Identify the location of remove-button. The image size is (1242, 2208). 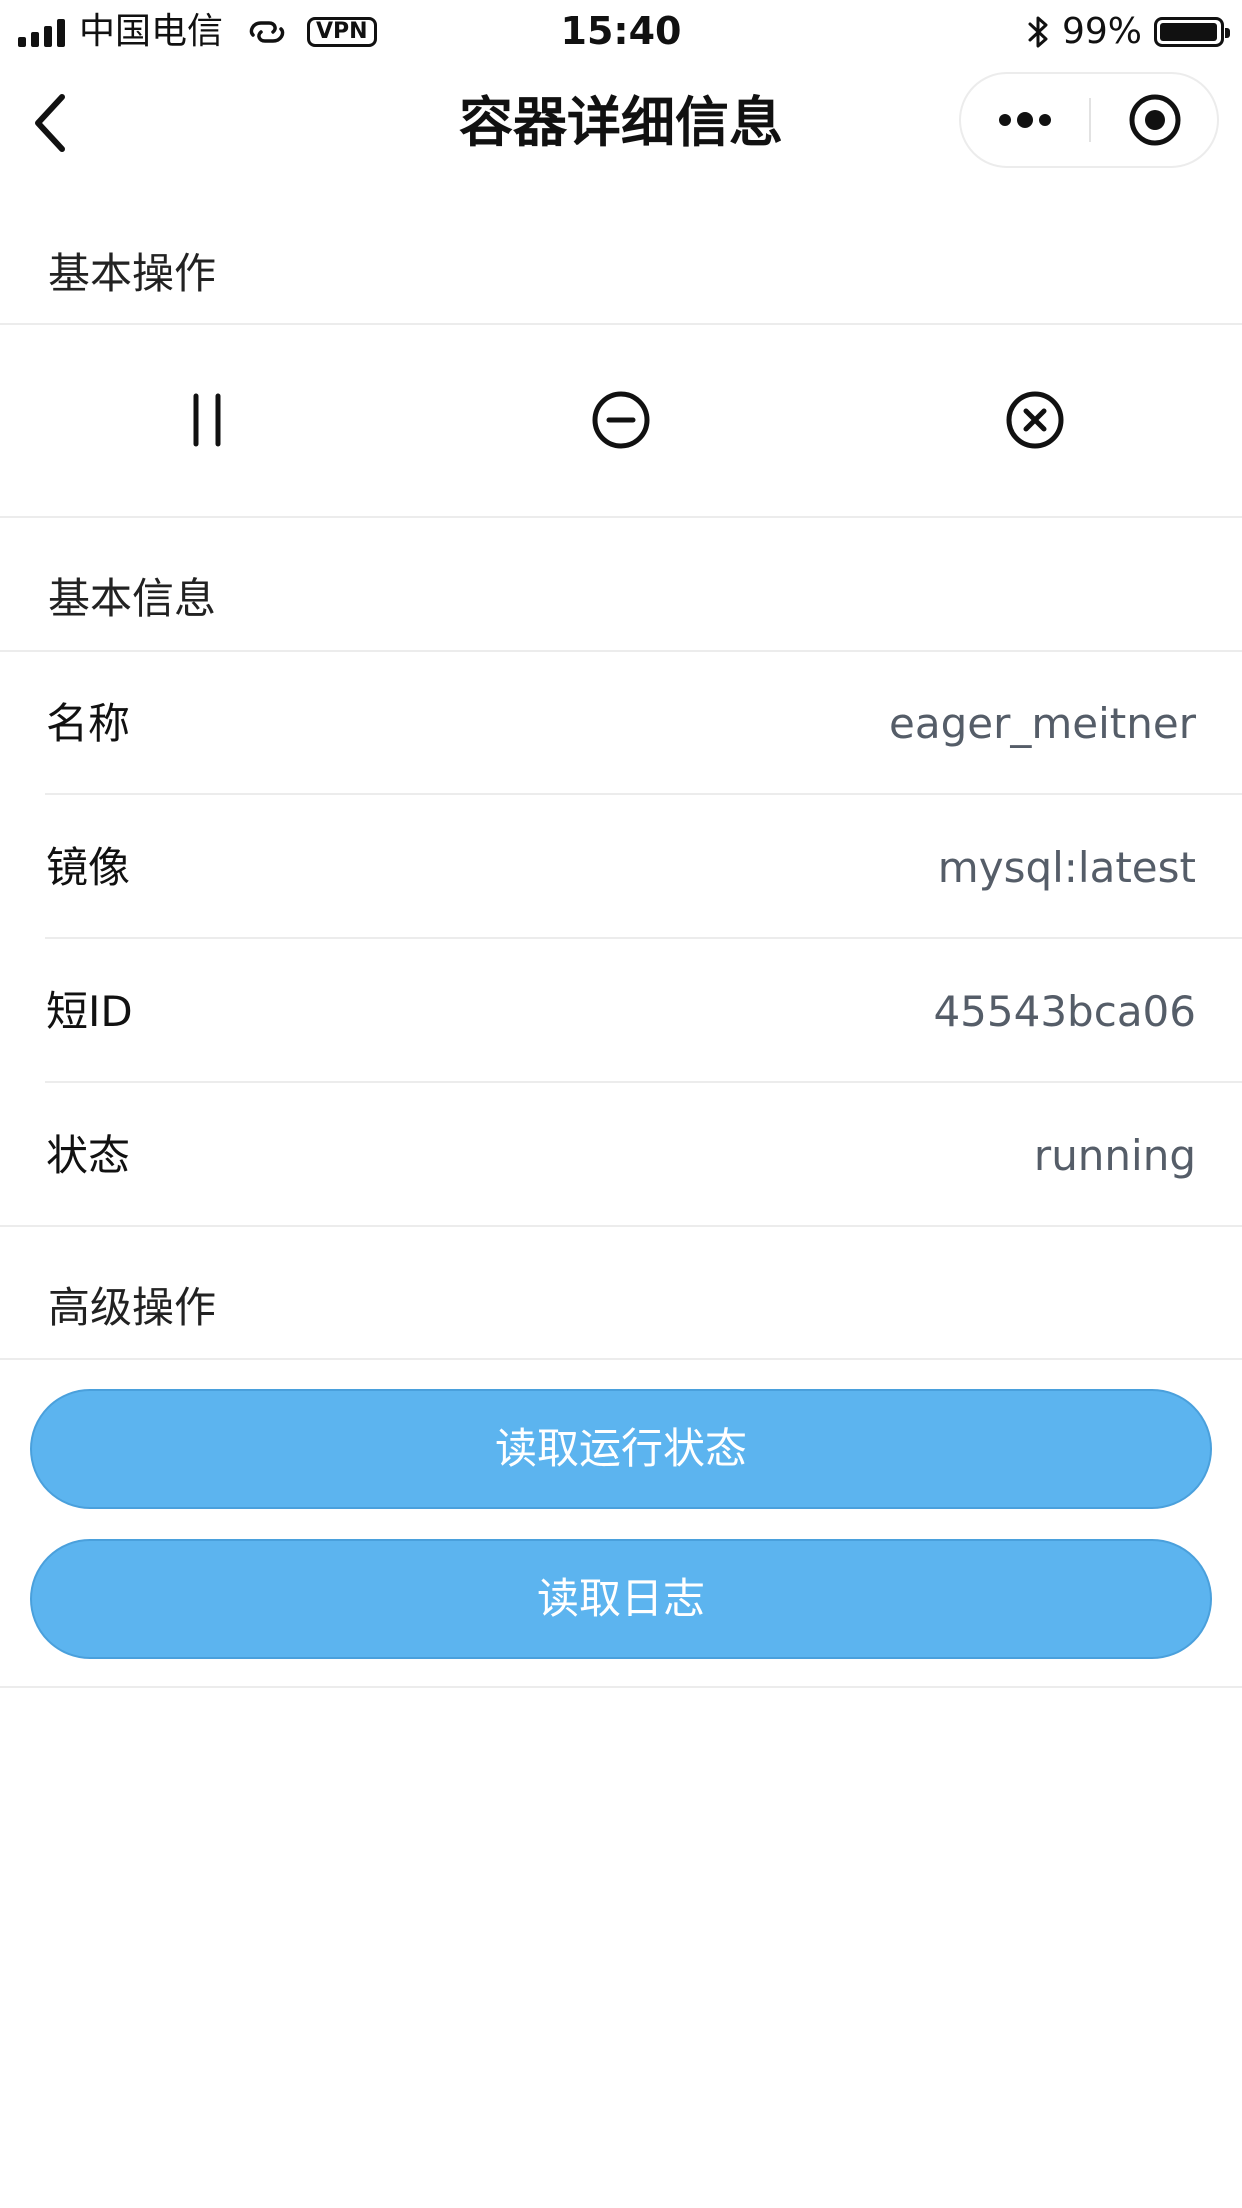
(1035, 420).